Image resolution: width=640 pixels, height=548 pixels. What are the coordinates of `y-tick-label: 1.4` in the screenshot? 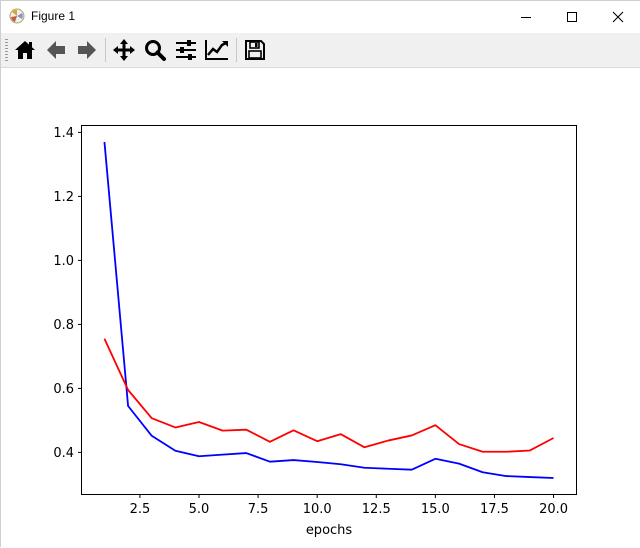 It's located at (63, 133).